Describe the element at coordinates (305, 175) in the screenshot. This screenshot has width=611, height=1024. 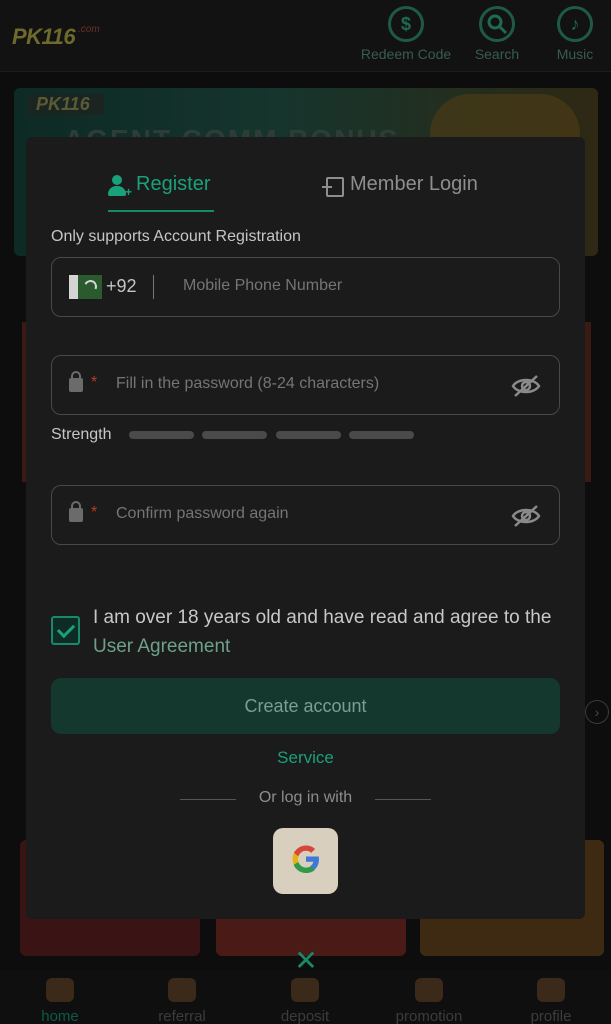
I see `auth-tabs: + Register Member Login` at that location.